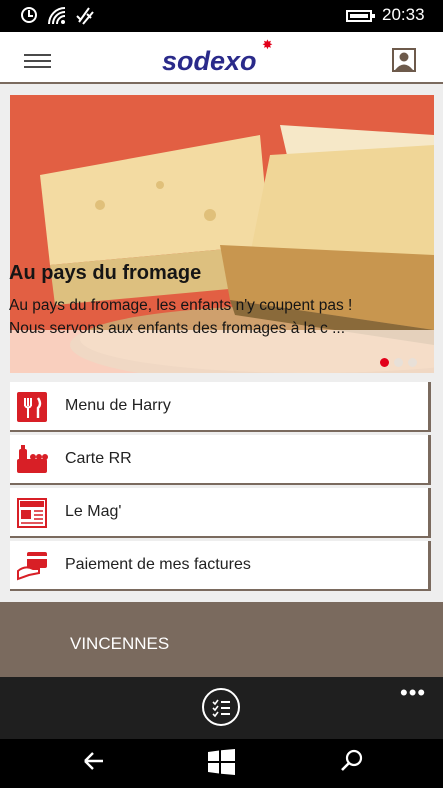 The width and height of the screenshot is (443, 788). I want to click on payment-card-icon, so click(32, 566).